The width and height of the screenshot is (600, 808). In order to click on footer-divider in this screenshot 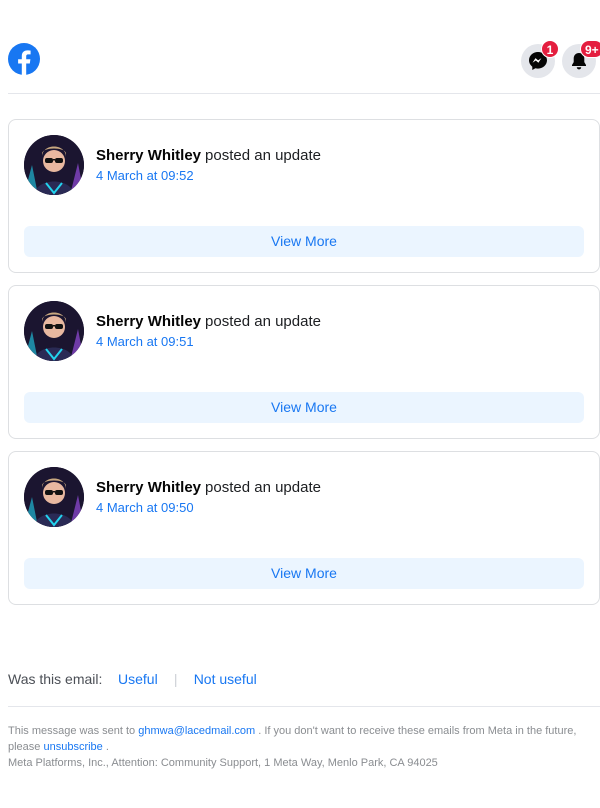, I will do `click(304, 706)`.